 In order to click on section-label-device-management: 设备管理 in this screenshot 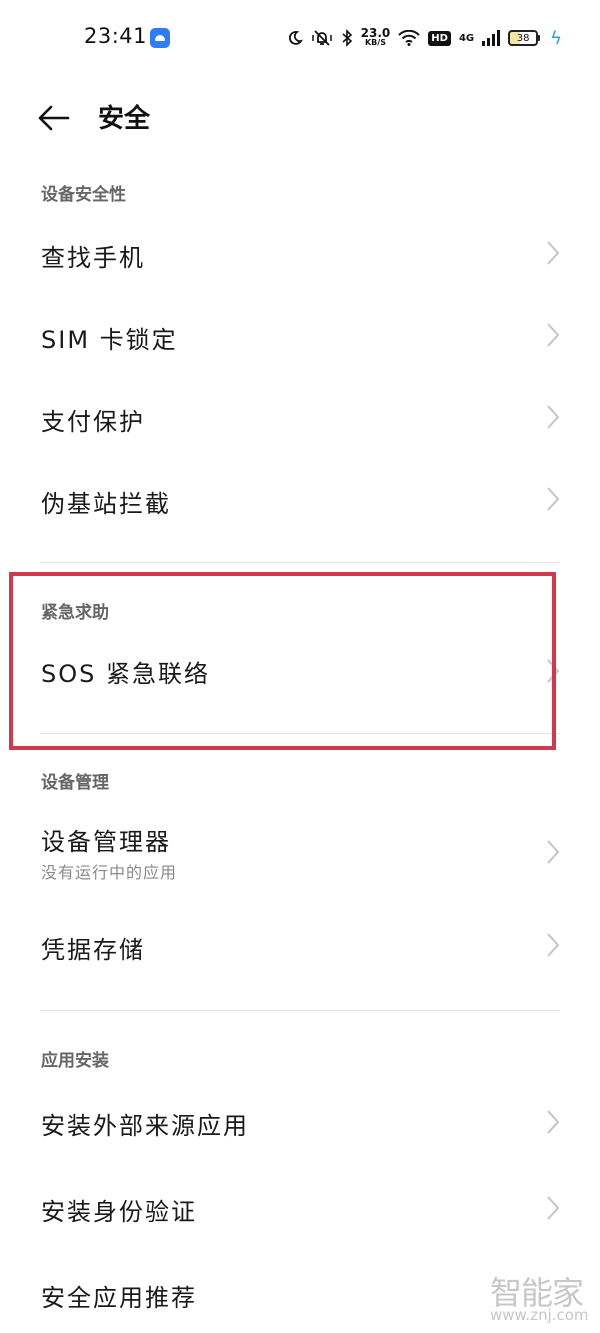, I will do `click(75, 783)`.